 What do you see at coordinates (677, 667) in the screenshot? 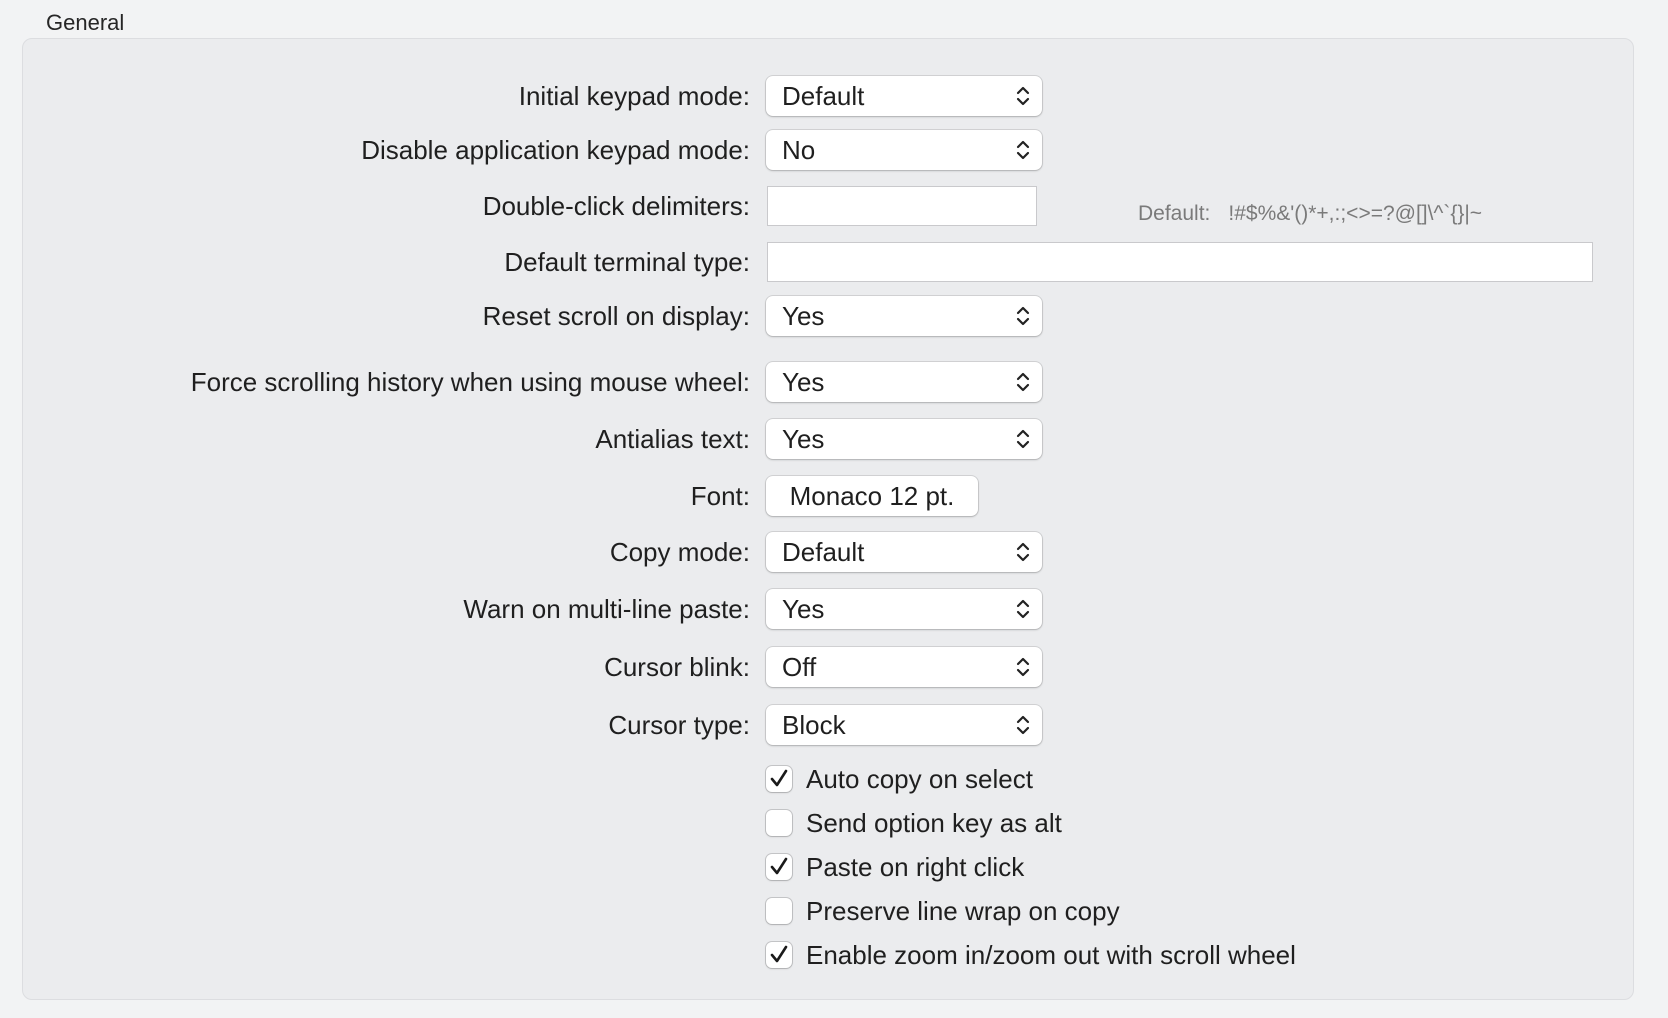
I see `cursor-blink-label: Cursor blink:` at bounding box center [677, 667].